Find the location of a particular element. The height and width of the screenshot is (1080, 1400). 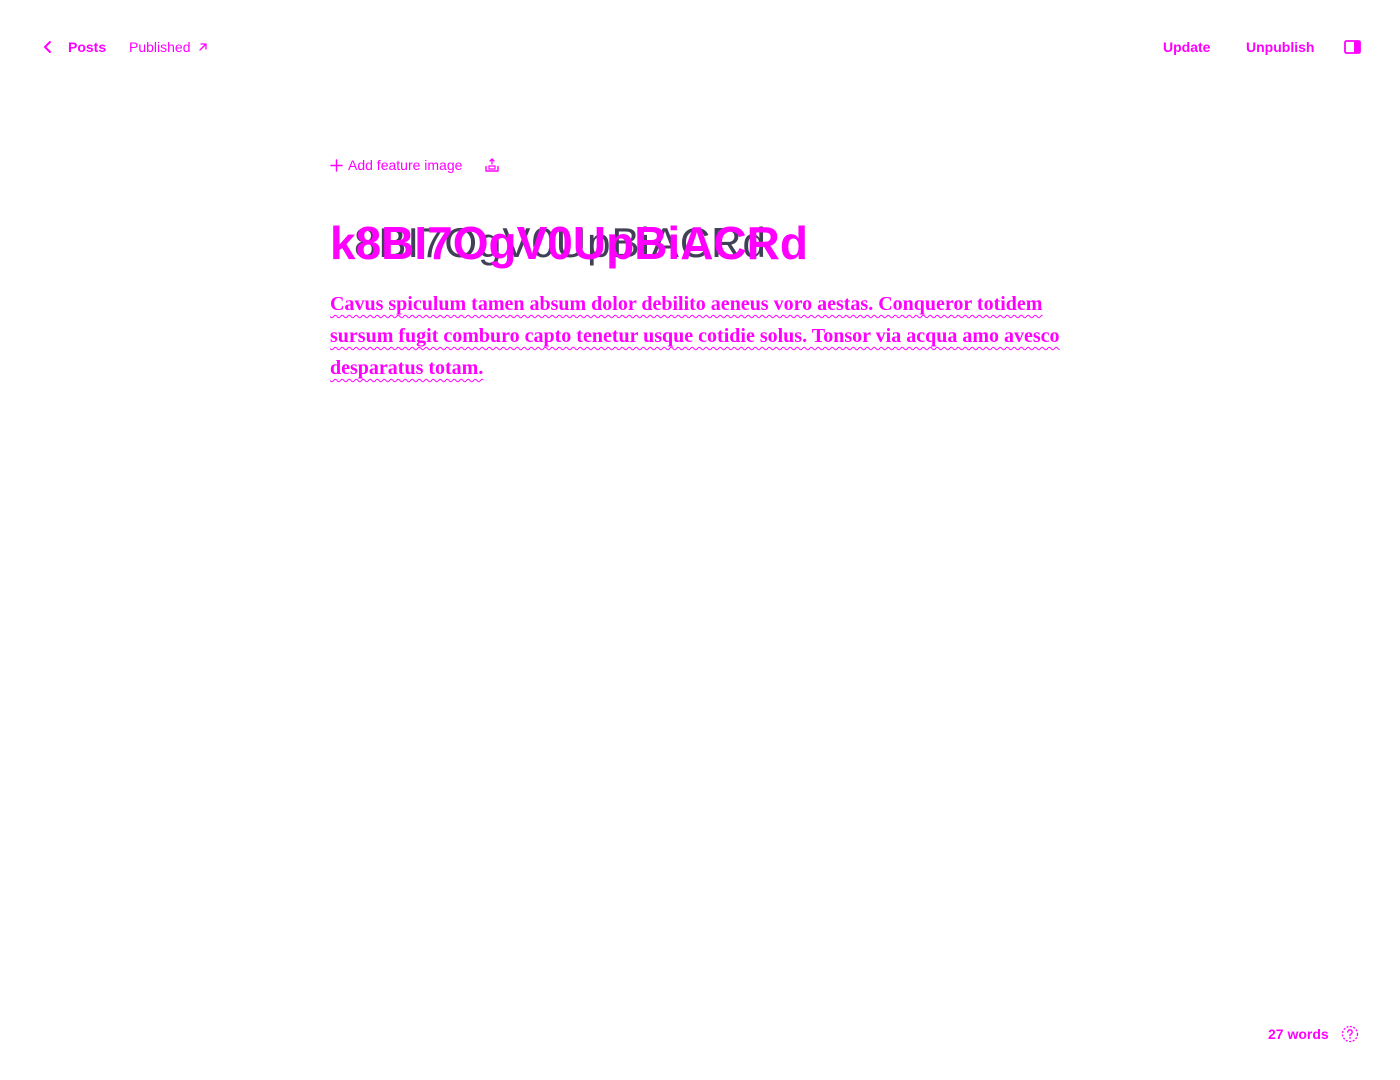

add-feature-image-button: Add feature image is located at coordinates (396, 165).